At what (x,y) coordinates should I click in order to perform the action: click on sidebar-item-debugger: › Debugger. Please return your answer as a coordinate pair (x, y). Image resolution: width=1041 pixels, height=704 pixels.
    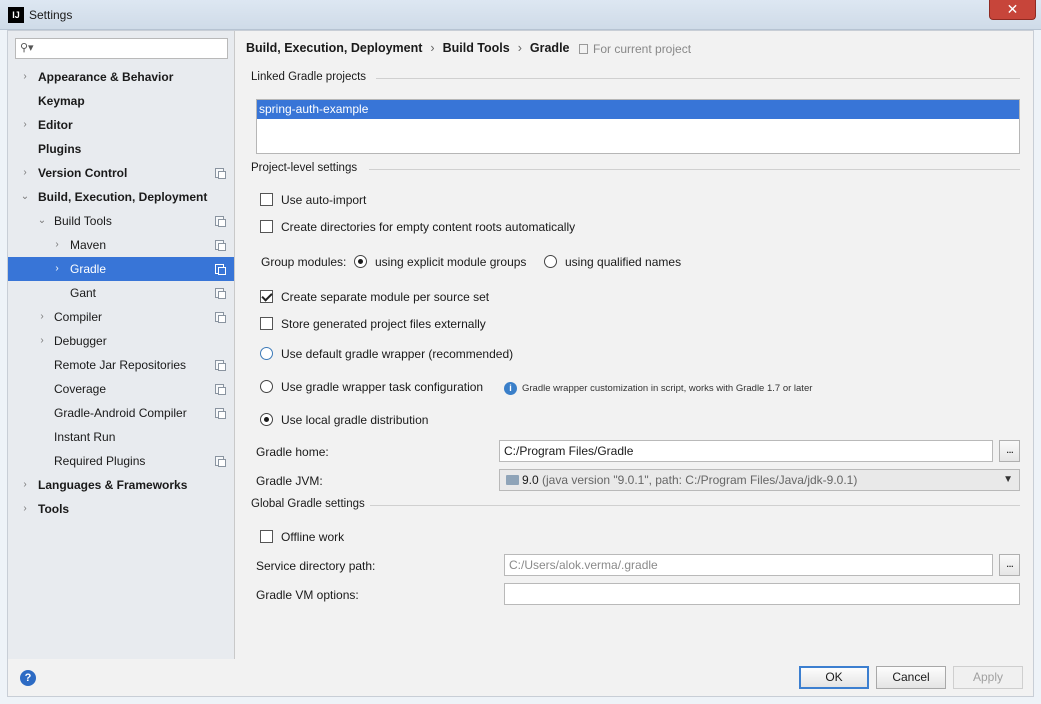
    Looking at the image, I should click on (121, 341).